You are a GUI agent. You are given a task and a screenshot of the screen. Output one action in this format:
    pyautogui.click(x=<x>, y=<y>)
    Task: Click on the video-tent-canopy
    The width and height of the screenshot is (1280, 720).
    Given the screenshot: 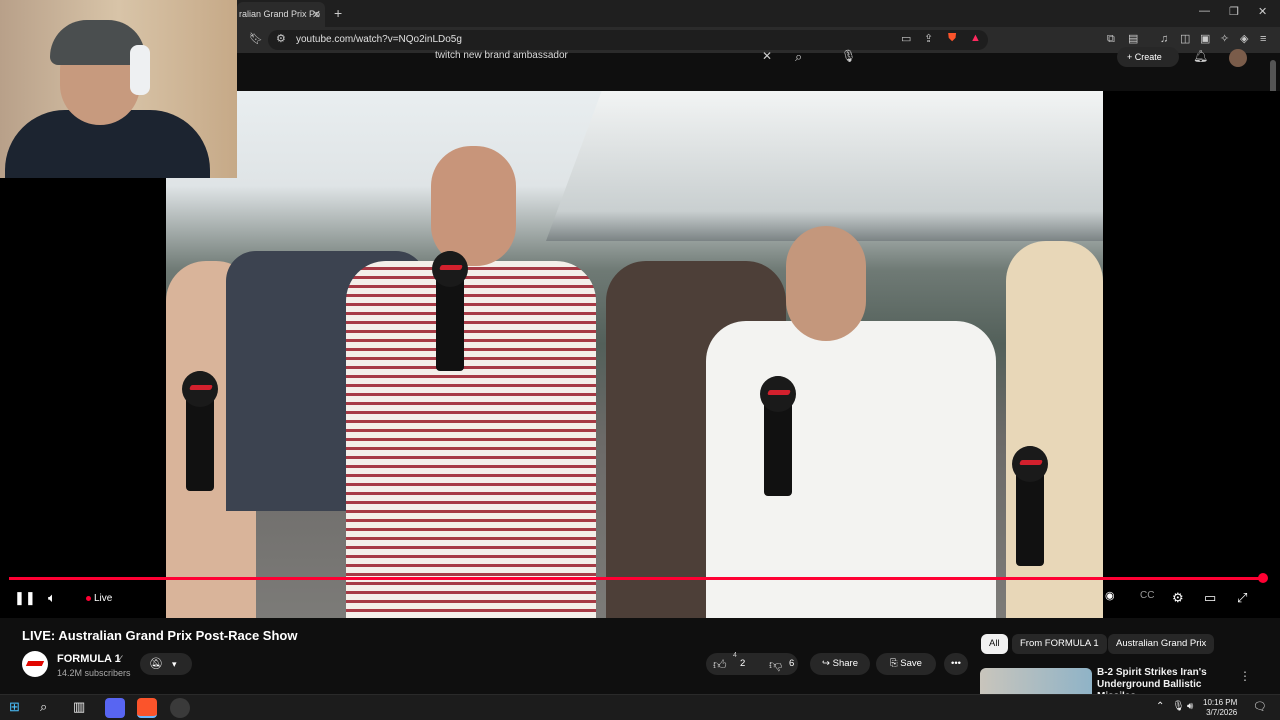 What is the action you would take?
    pyautogui.click(x=824, y=166)
    